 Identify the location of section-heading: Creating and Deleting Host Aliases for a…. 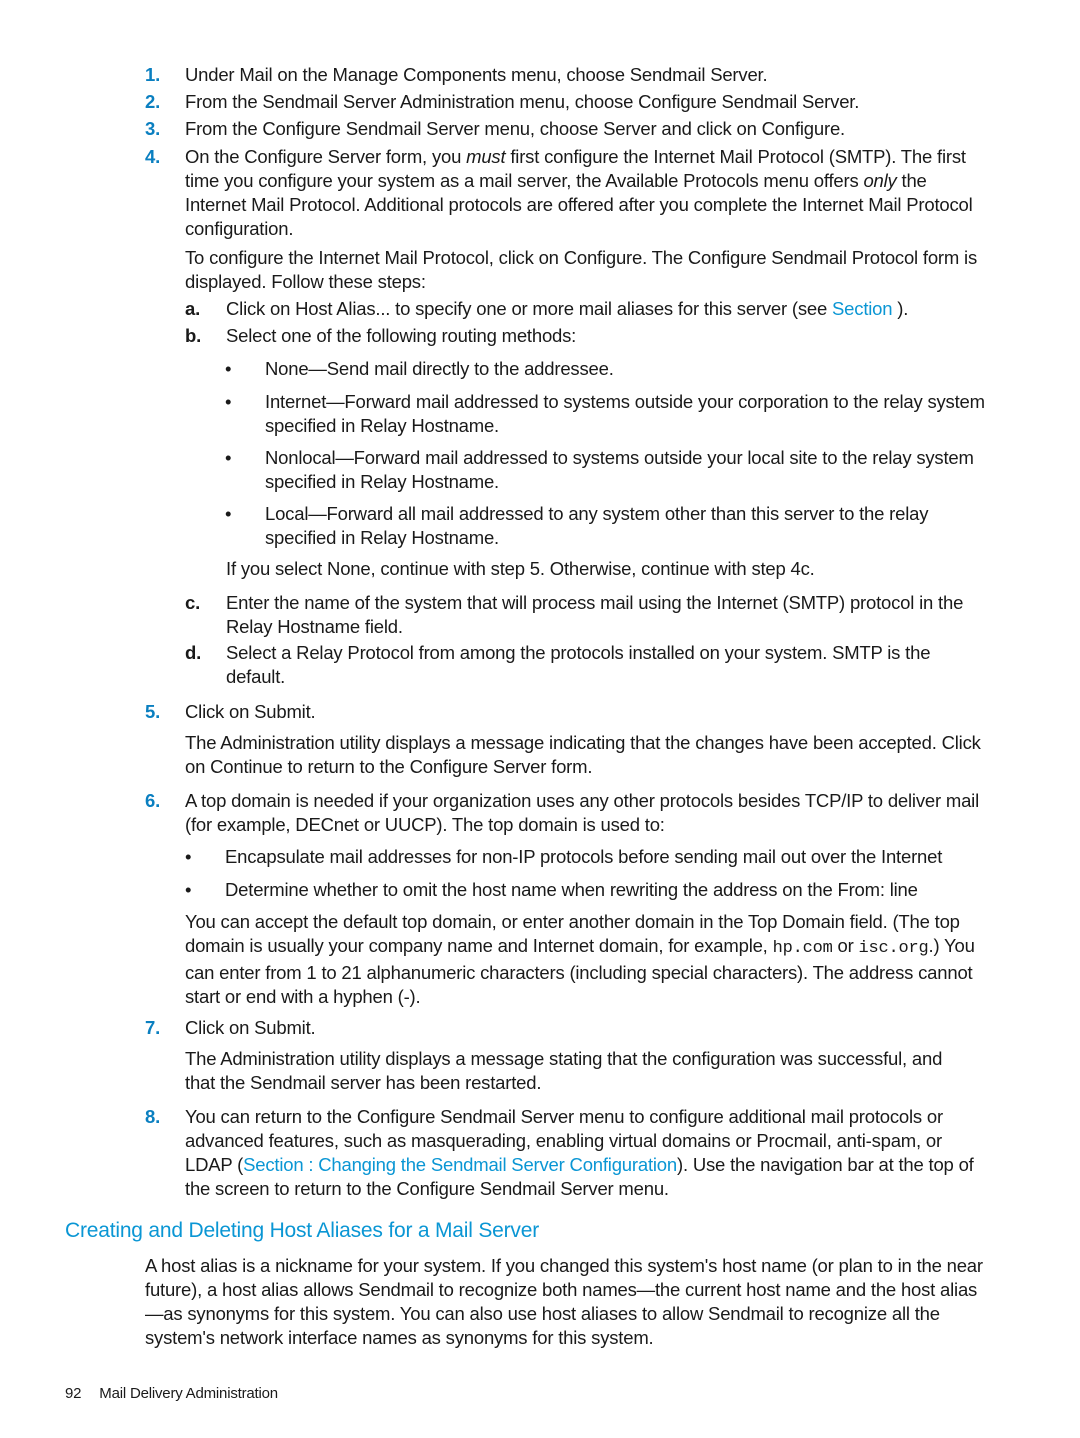
(302, 1230).